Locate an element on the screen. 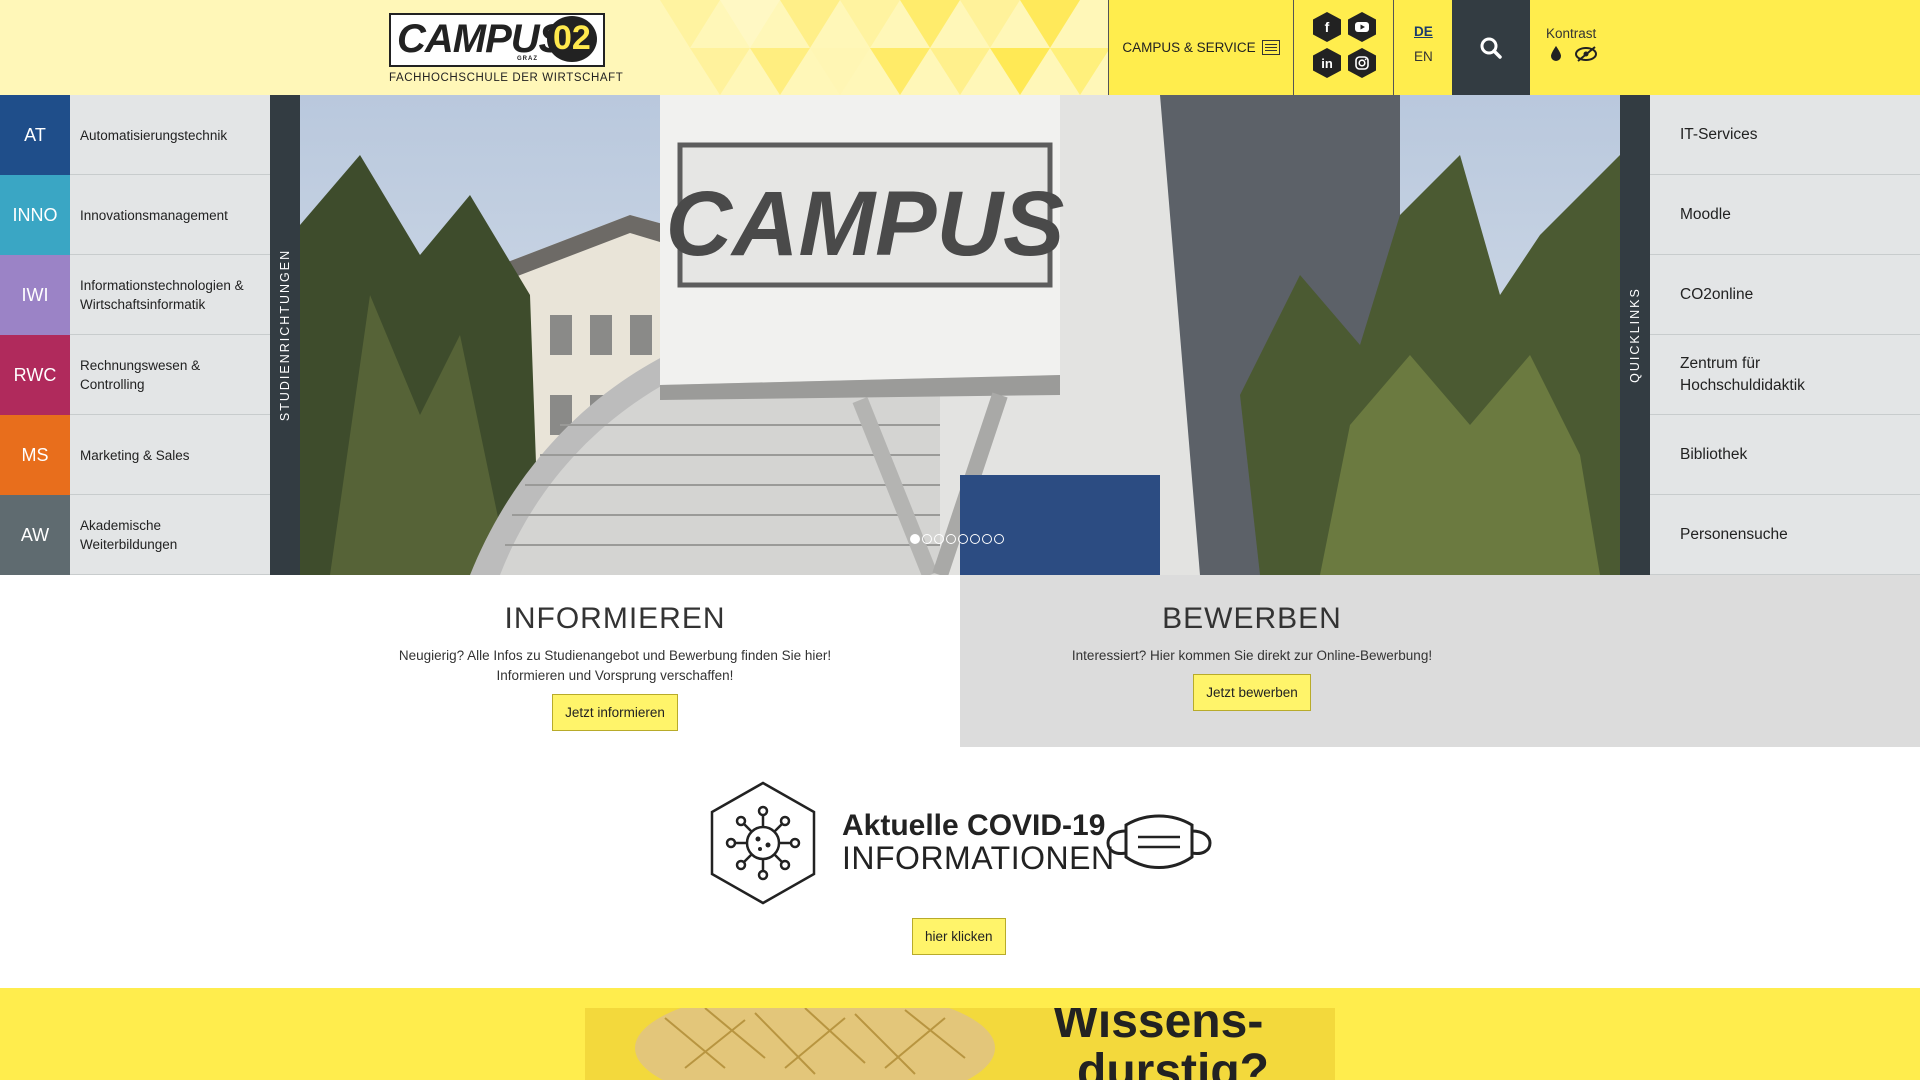 This screenshot has width=1920, height=1080. program-item-inno: INNO Innovationsmanagement is located at coordinates (135, 215).